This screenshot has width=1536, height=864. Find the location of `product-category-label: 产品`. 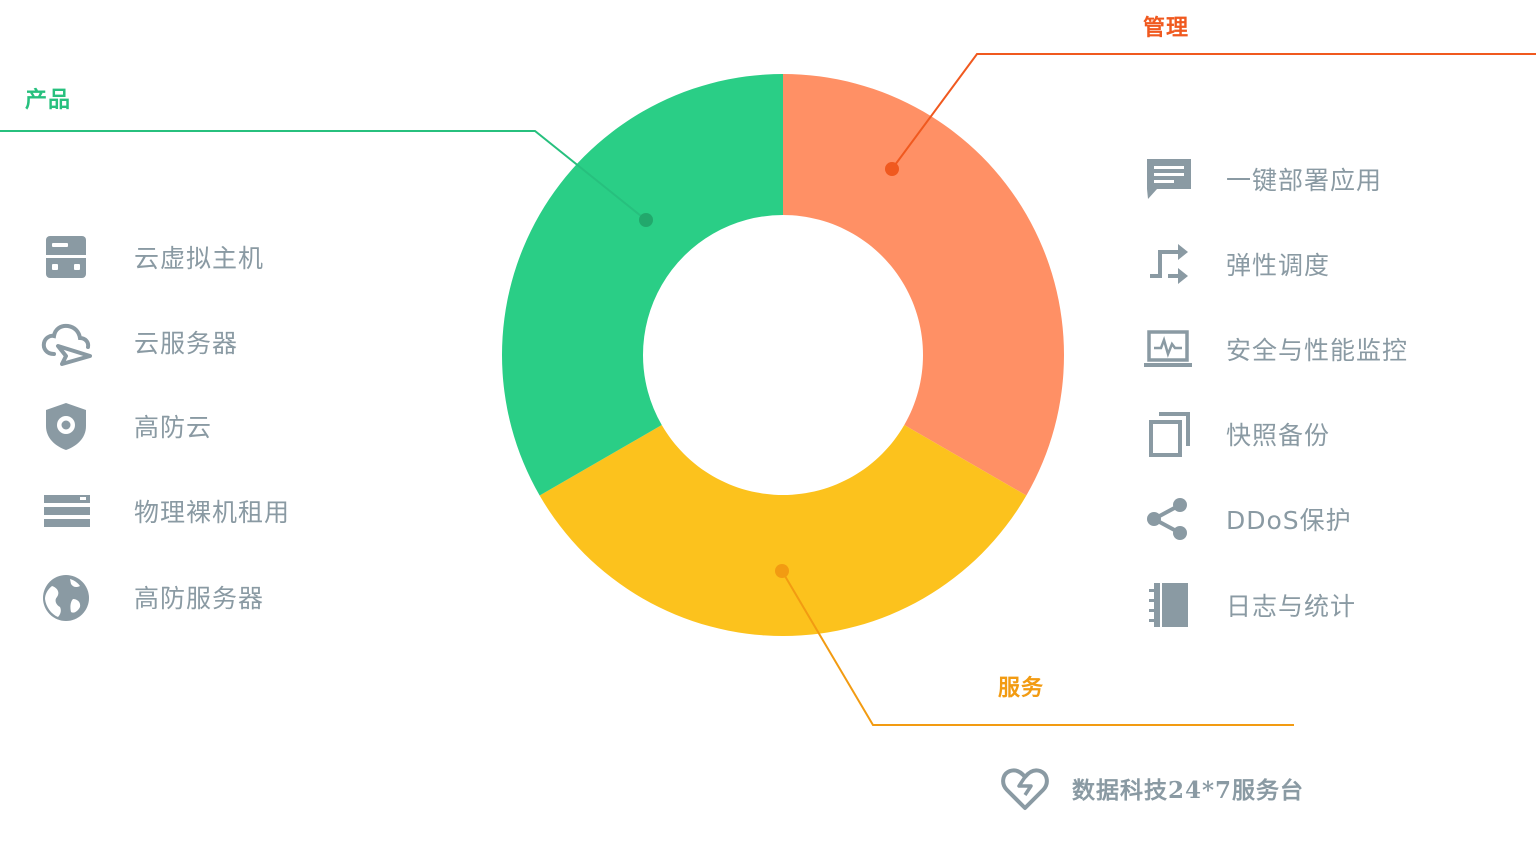

product-category-label: 产品 is located at coordinates (48, 100).